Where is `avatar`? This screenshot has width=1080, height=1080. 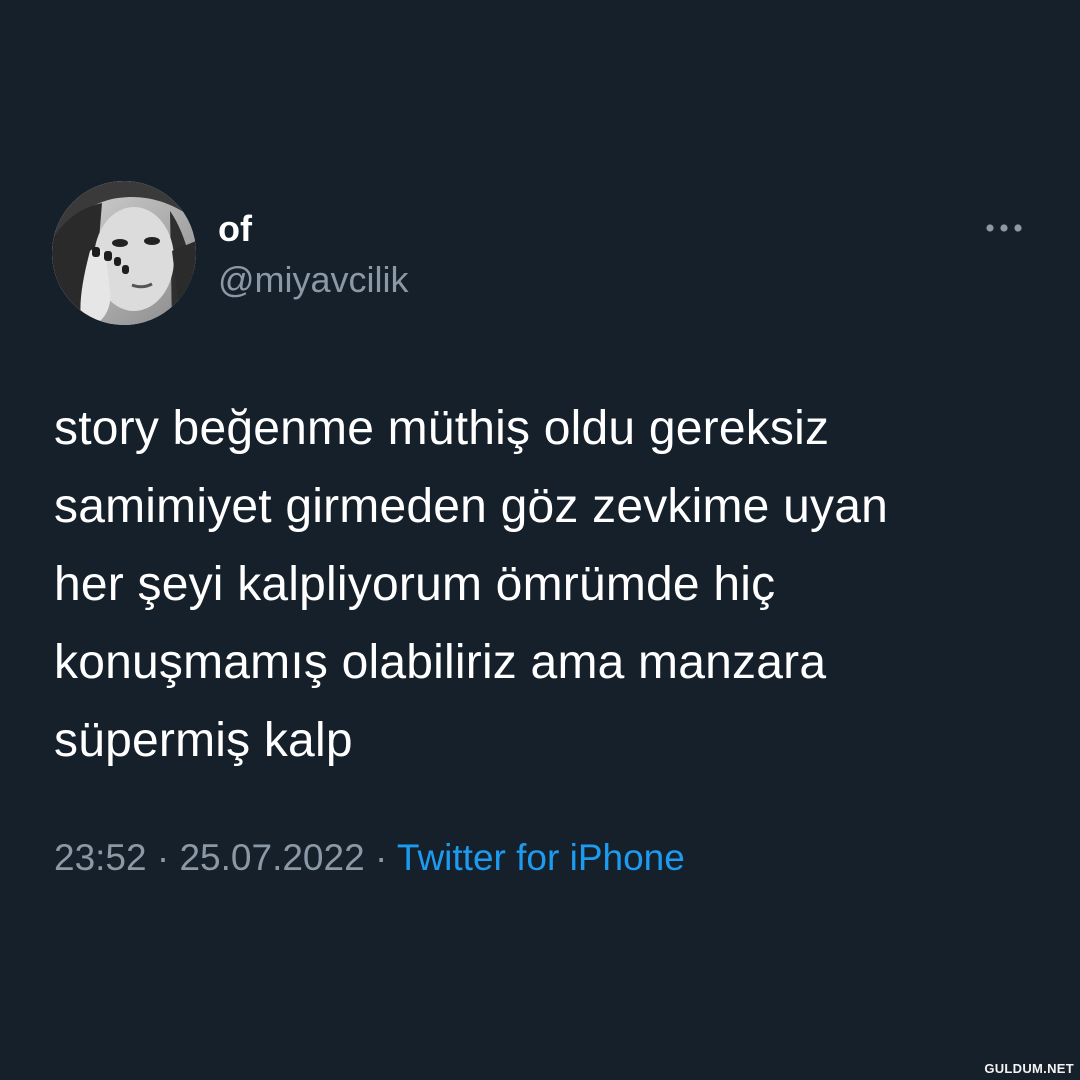
avatar is located at coordinates (124, 253).